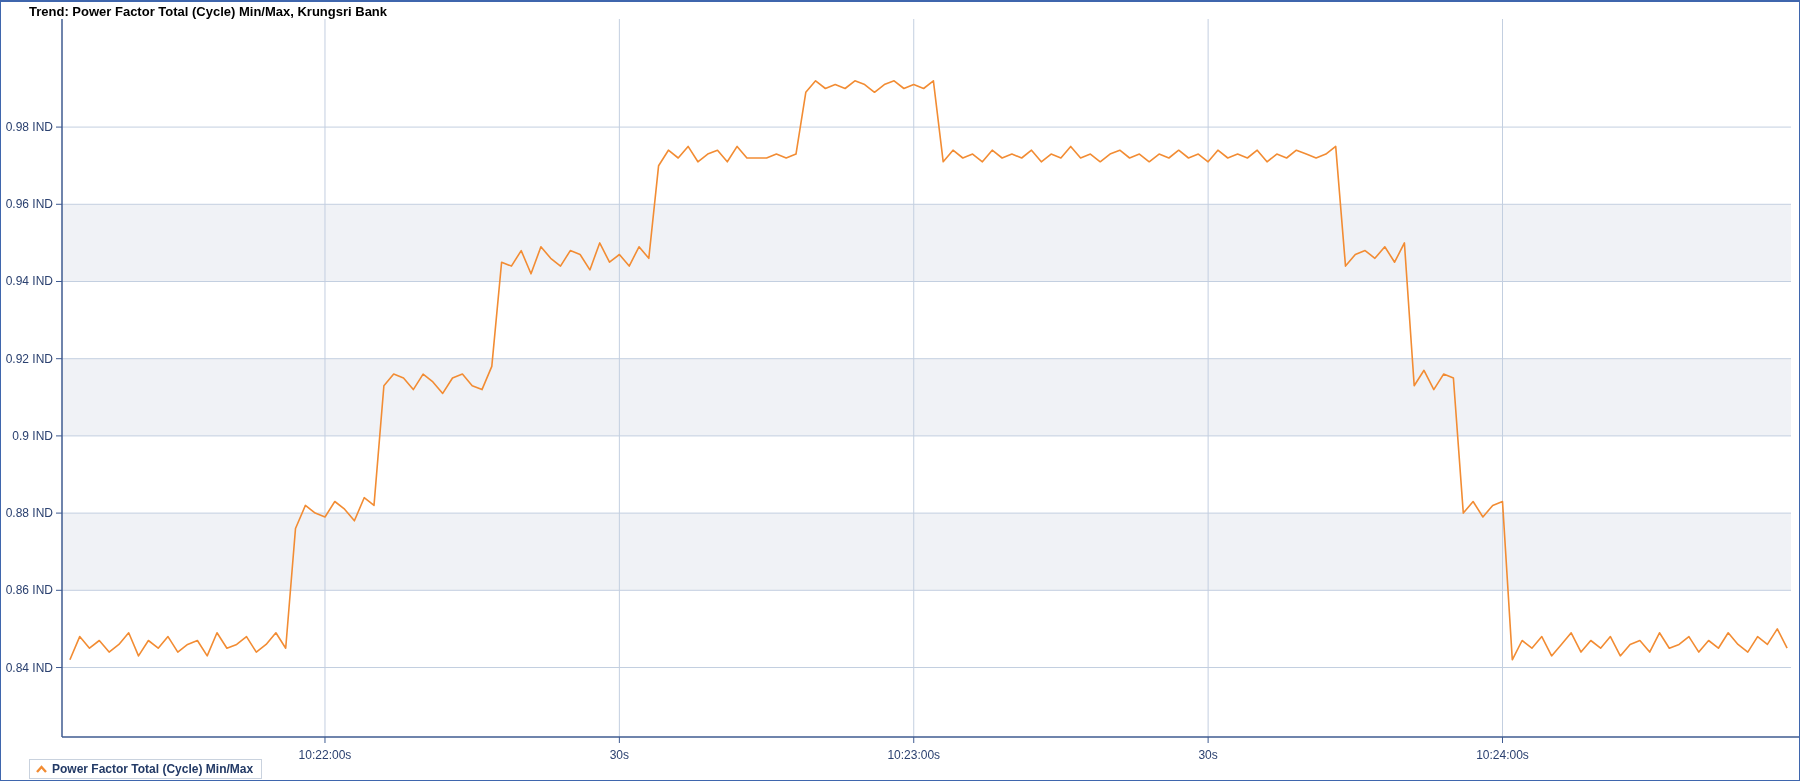 This screenshot has height=781, width=1800. What do you see at coordinates (1502, 753) in the screenshot?
I see `x-axis-label: 10:24:00s` at bounding box center [1502, 753].